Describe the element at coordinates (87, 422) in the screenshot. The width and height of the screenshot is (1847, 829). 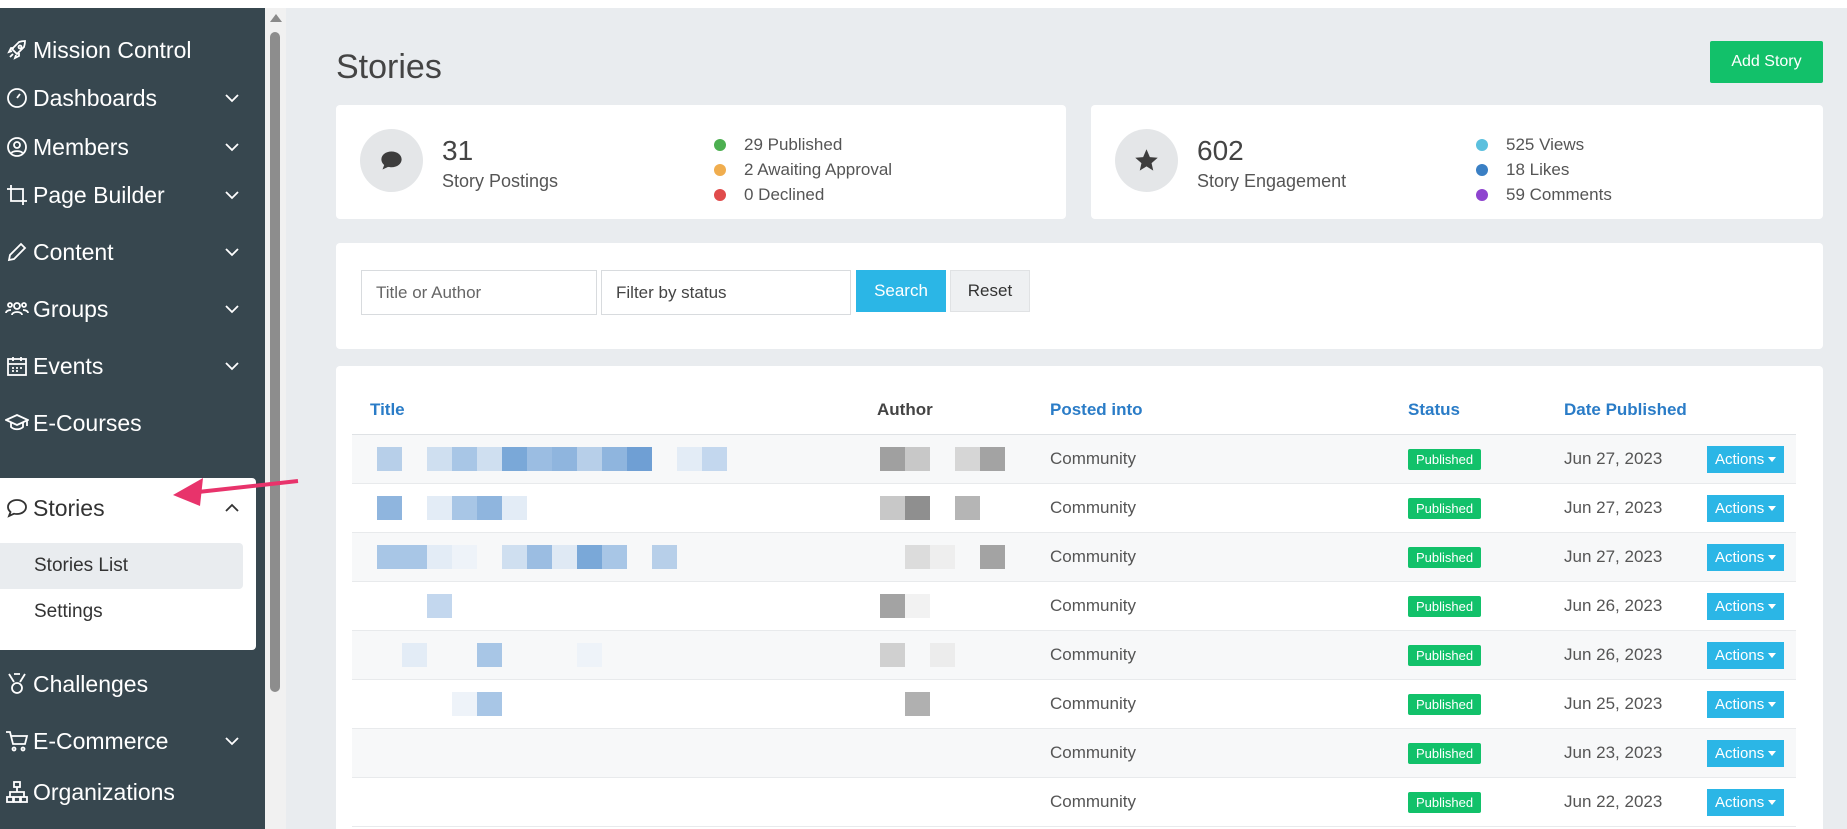
I see `sidebar-item-label: E-Courses` at that location.